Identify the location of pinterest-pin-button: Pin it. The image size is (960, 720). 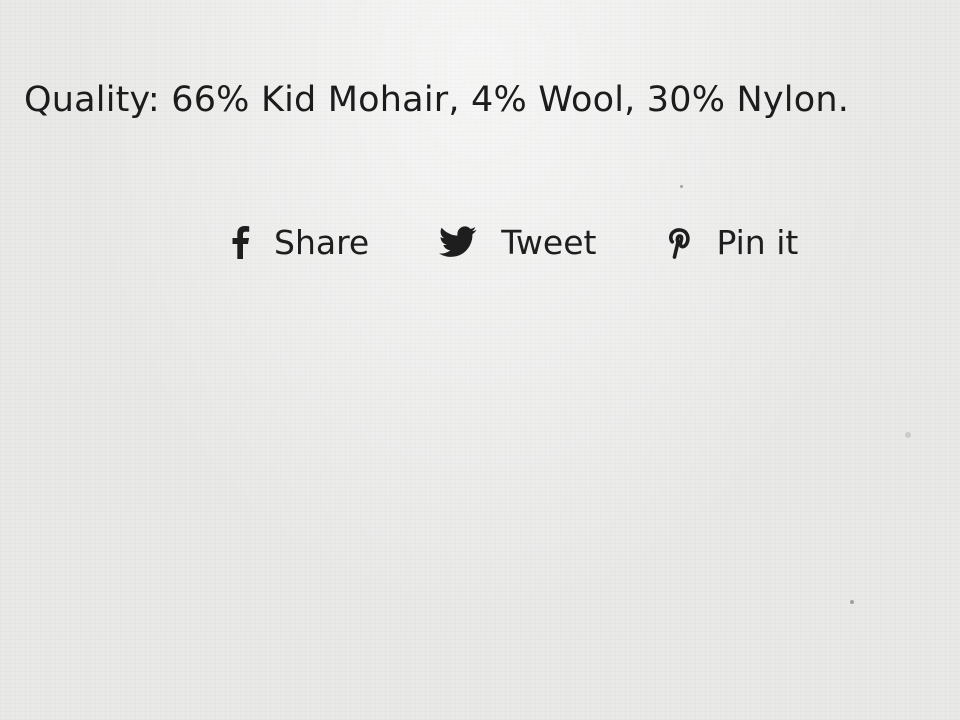
(732, 242).